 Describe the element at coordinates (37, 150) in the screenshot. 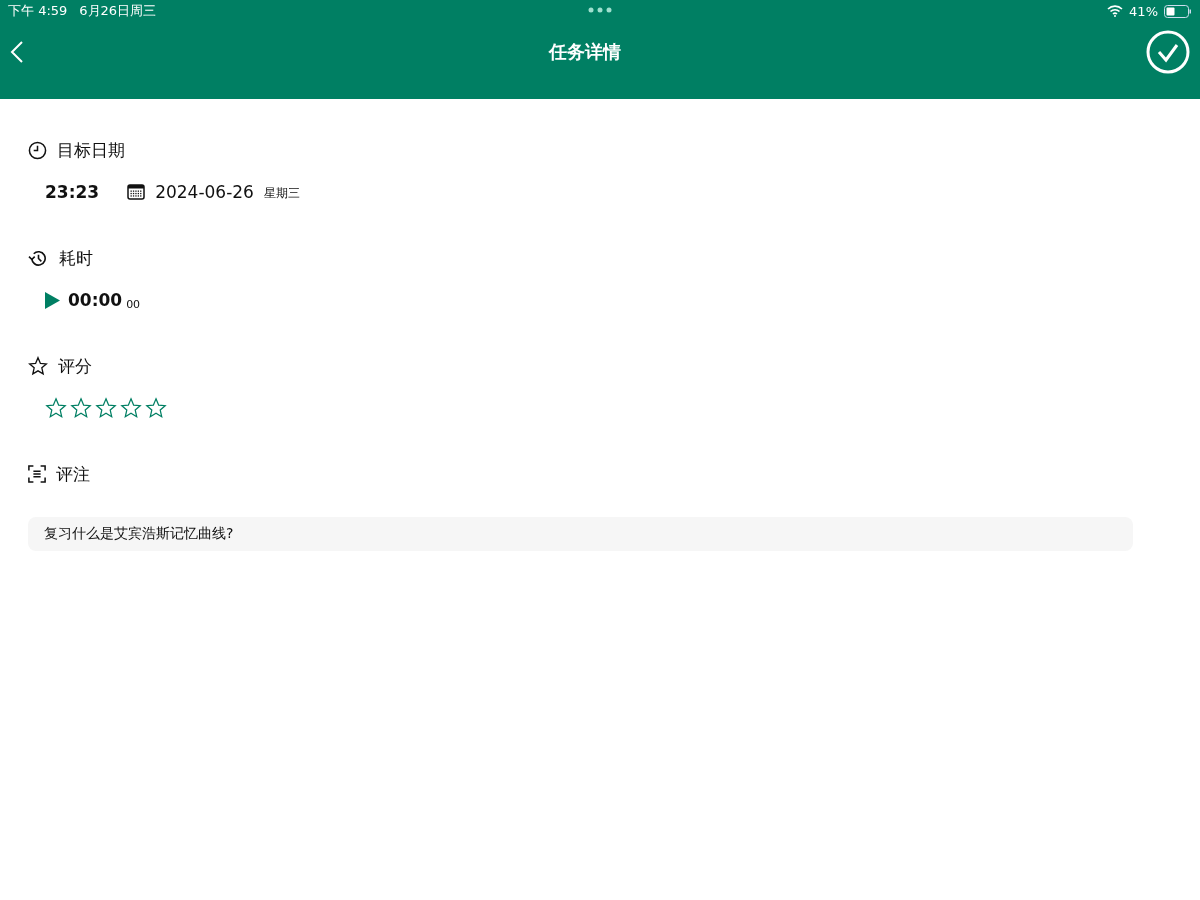

I see `clock-icon` at that location.